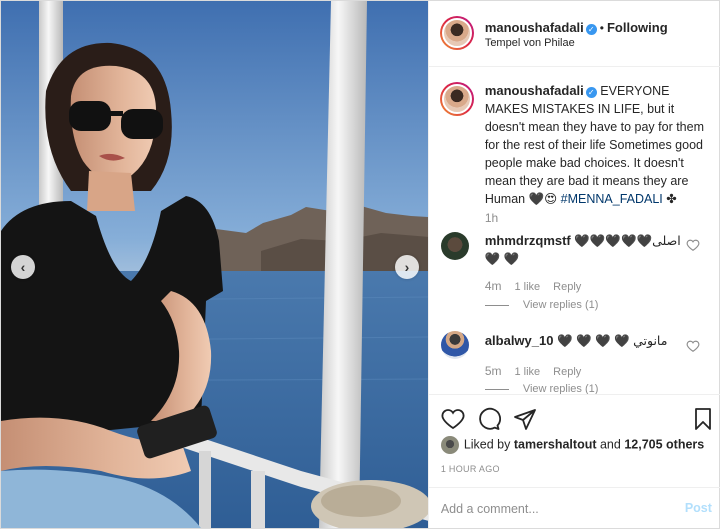 This screenshot has height=529, width=720. Describe the element at coordinates (470, 469) in the screenshot. I see `post-timestamp: 1 HOUR AGO` at that location.